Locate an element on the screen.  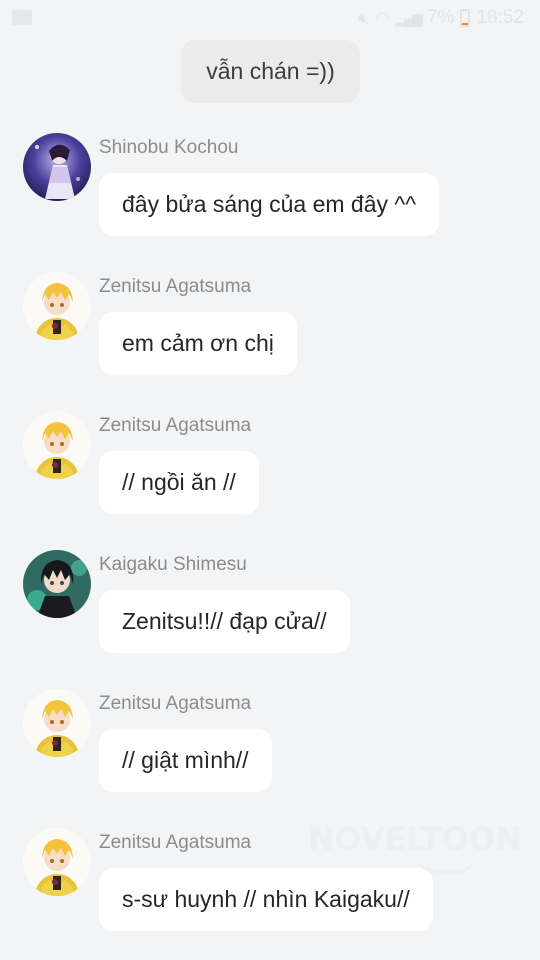
sender-name: Shinobu Kochou is located at coordinates (169, 147).